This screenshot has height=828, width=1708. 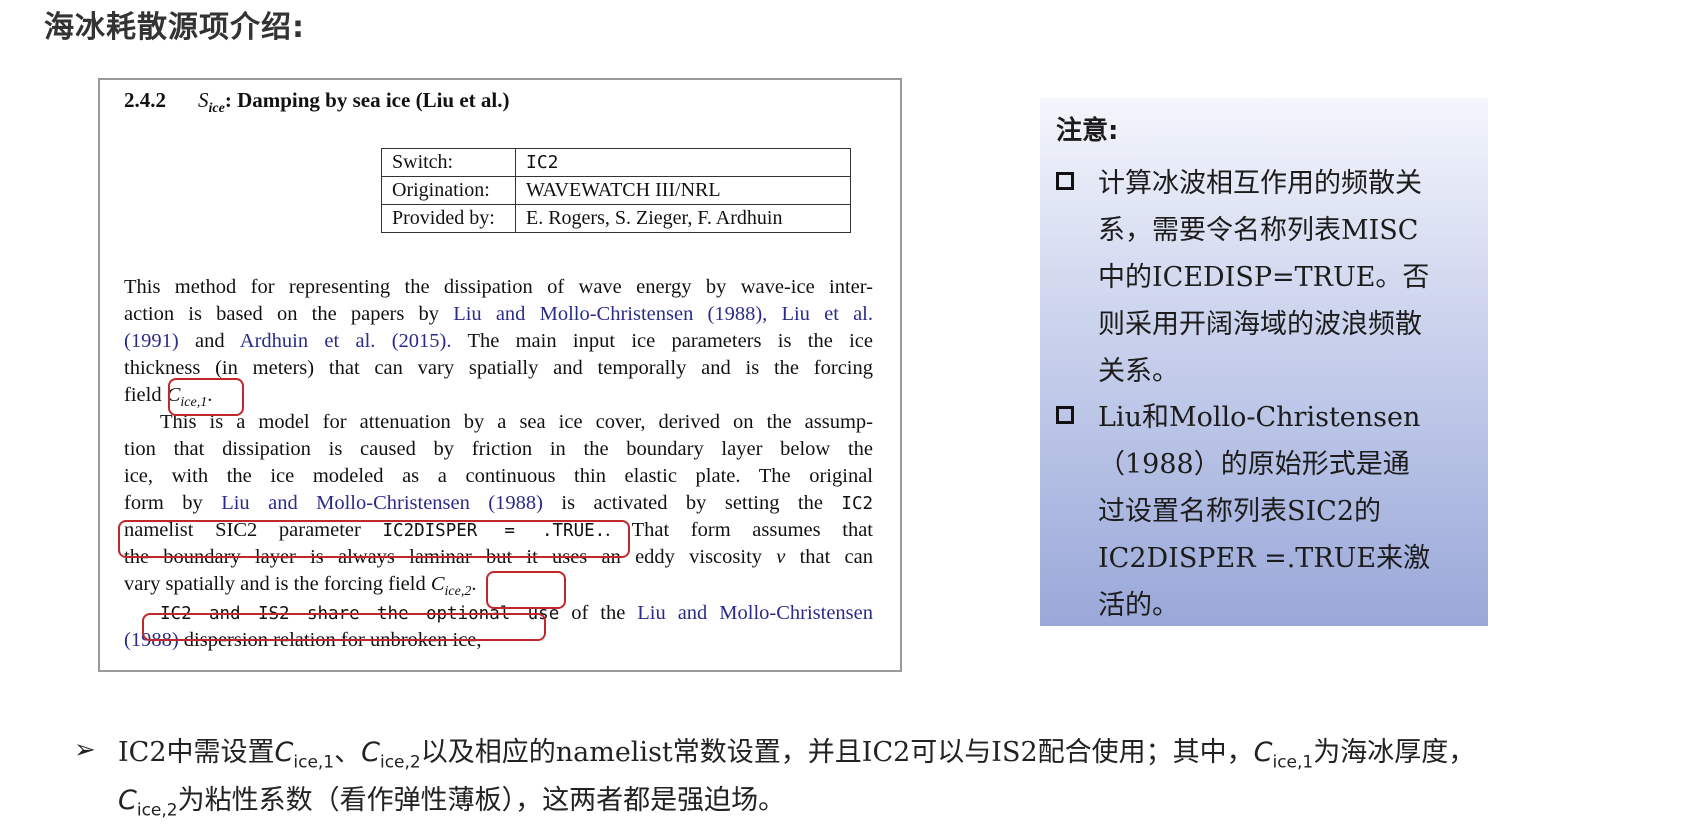 I want to click on table-key: Provided by:, so click(x=448, y=218).